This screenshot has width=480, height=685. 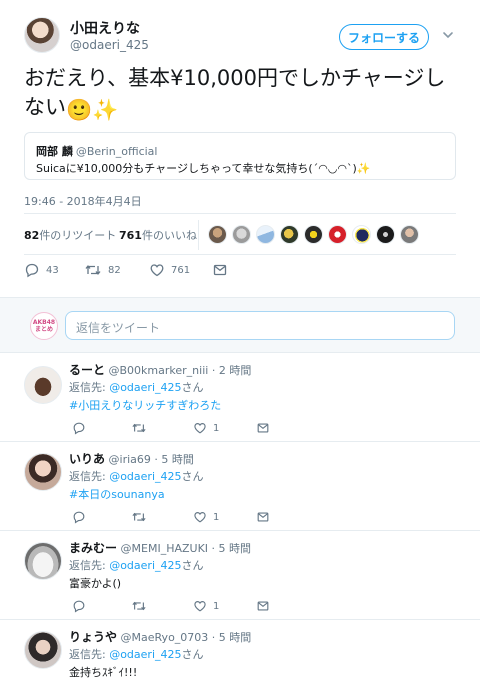 What do you see at coordinates (87, 459) in the screenshot?
I see `reply-author-name: いりあ` at bounding box center [87, 459].